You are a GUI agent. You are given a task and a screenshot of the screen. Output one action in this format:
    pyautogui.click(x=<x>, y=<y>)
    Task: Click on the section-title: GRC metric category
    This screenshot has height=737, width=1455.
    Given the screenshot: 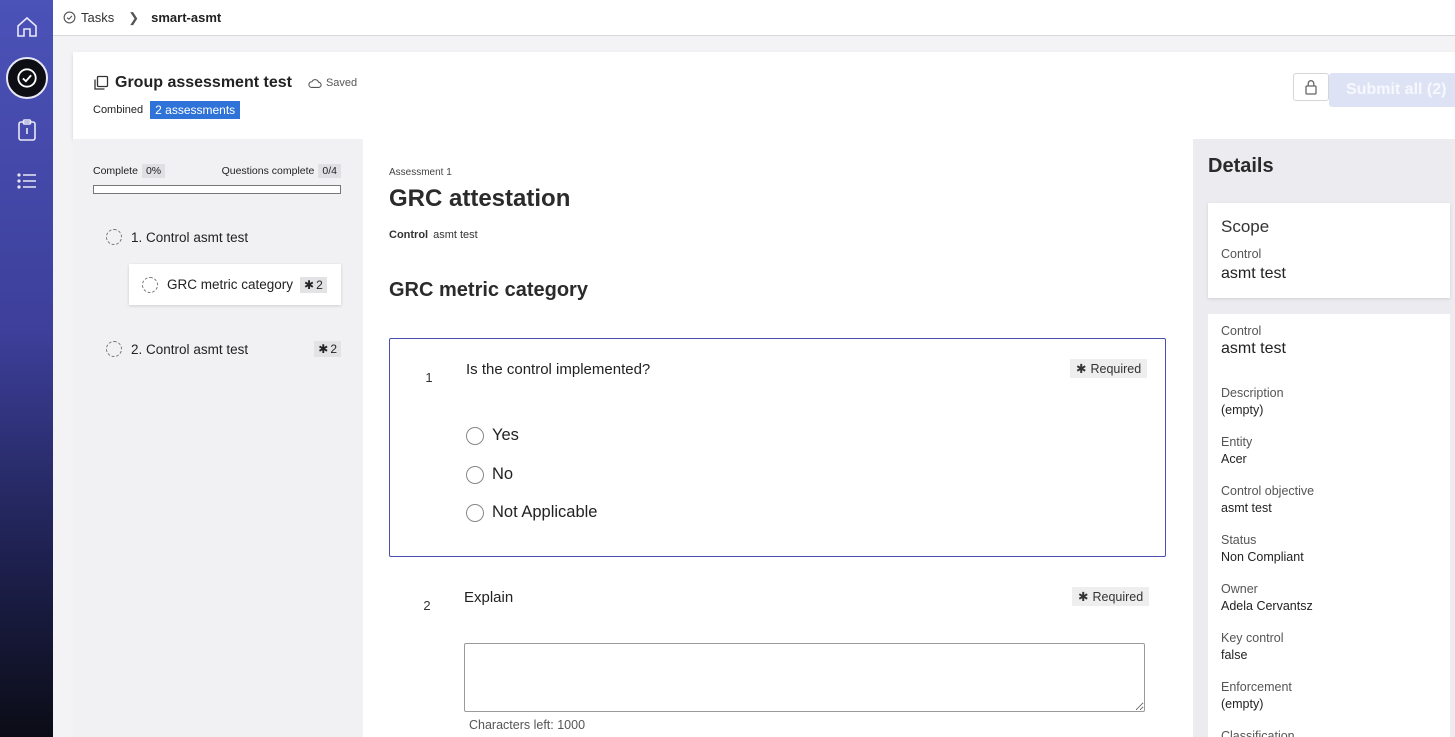 What is the action you would take?
    pyautogui.click(x=488, y=290)
    